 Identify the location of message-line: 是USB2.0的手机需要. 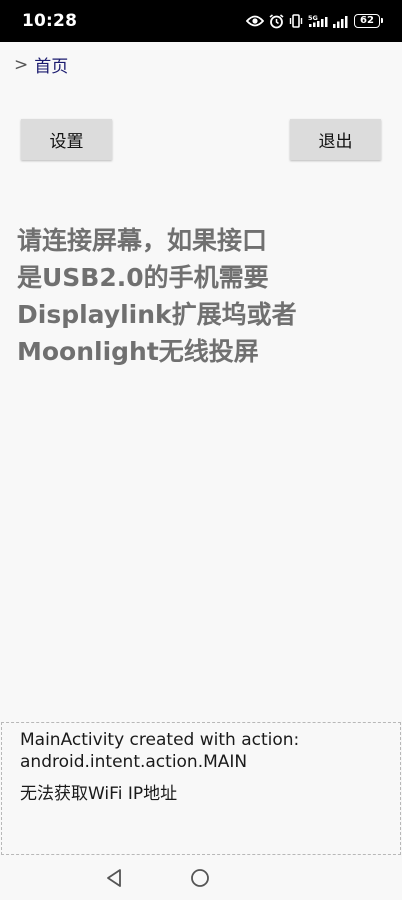
(143, 277).